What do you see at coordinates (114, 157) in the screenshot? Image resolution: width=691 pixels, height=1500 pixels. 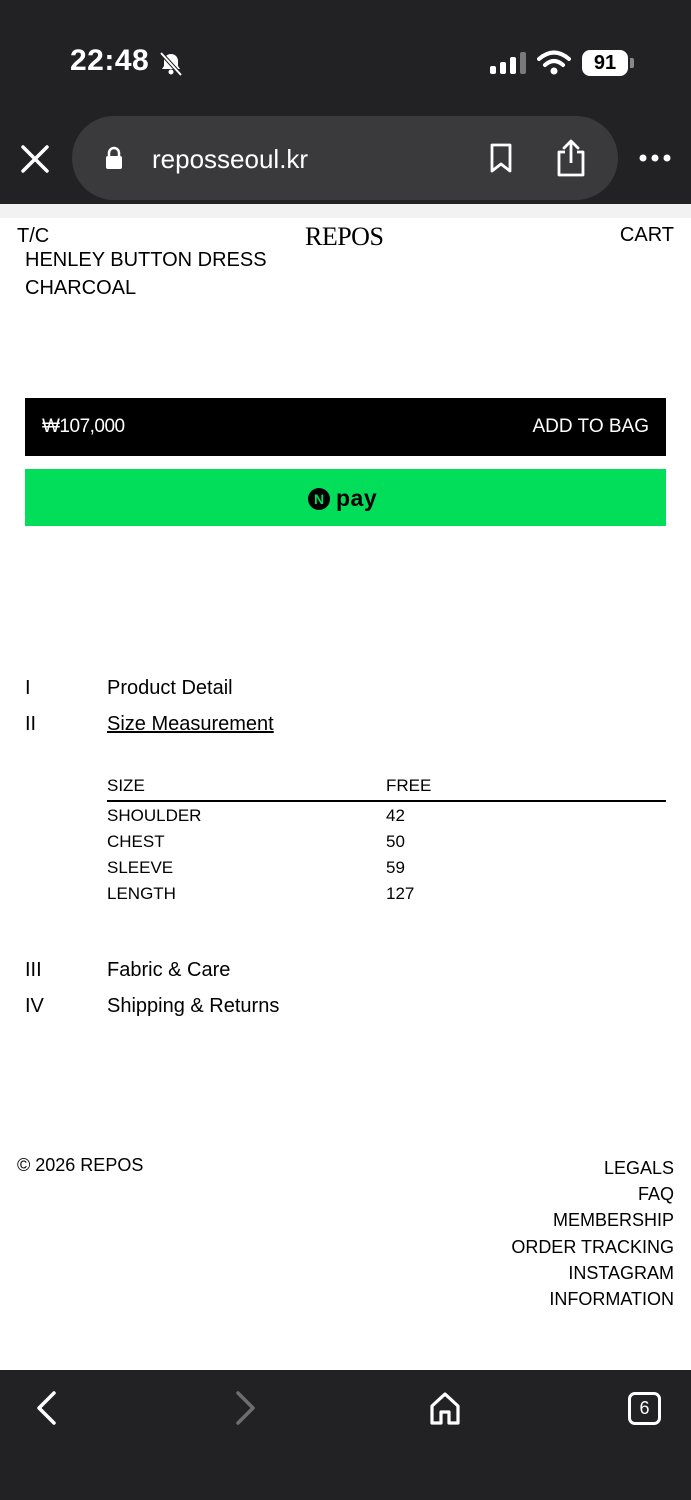 I see `lock-icon` at bounding box center [114, 157].